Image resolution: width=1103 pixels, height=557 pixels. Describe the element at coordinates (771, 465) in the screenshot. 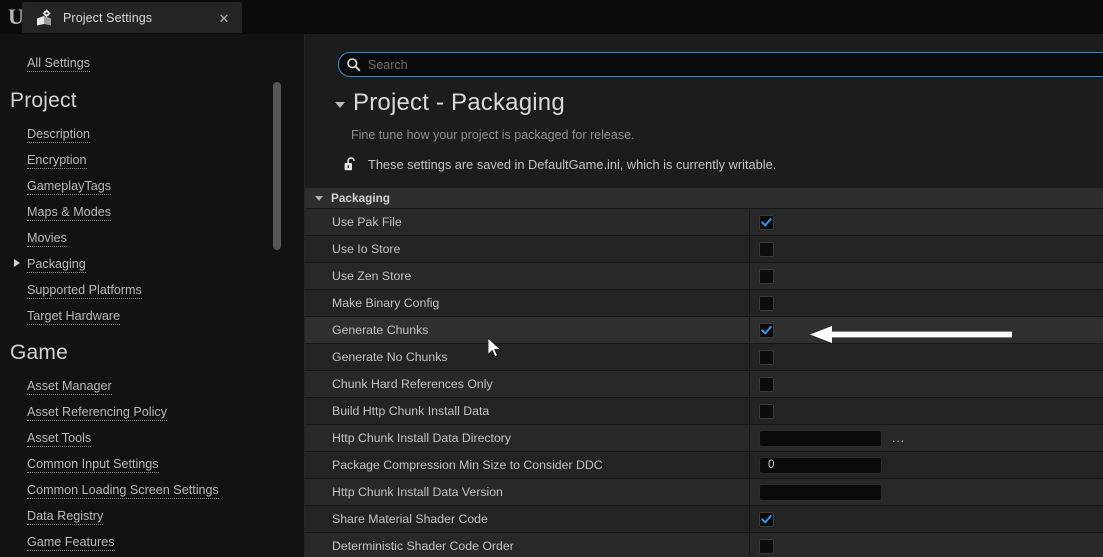

I see `input-value: 0` at that location.